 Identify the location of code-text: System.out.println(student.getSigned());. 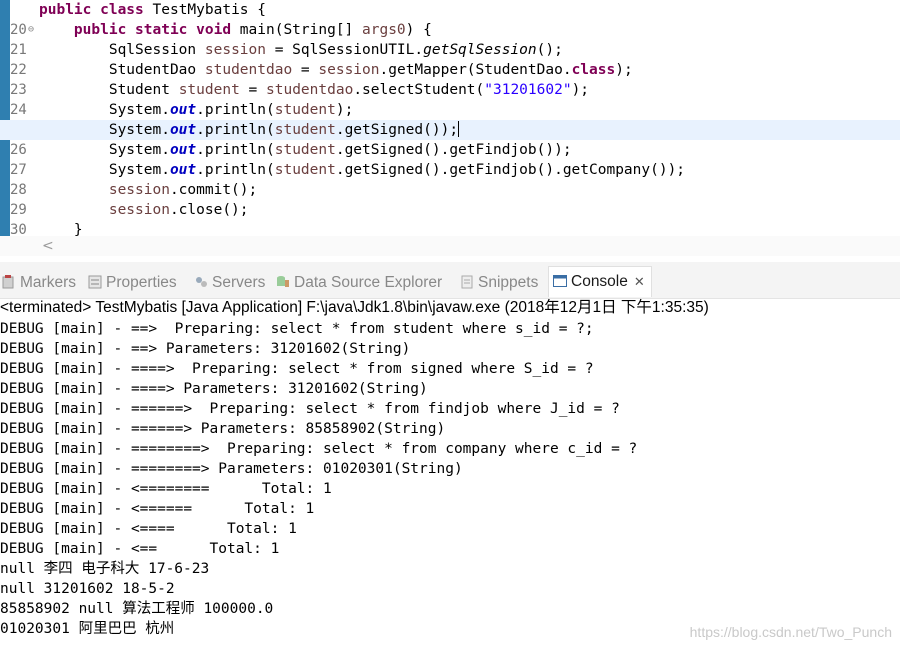
(249, 129).